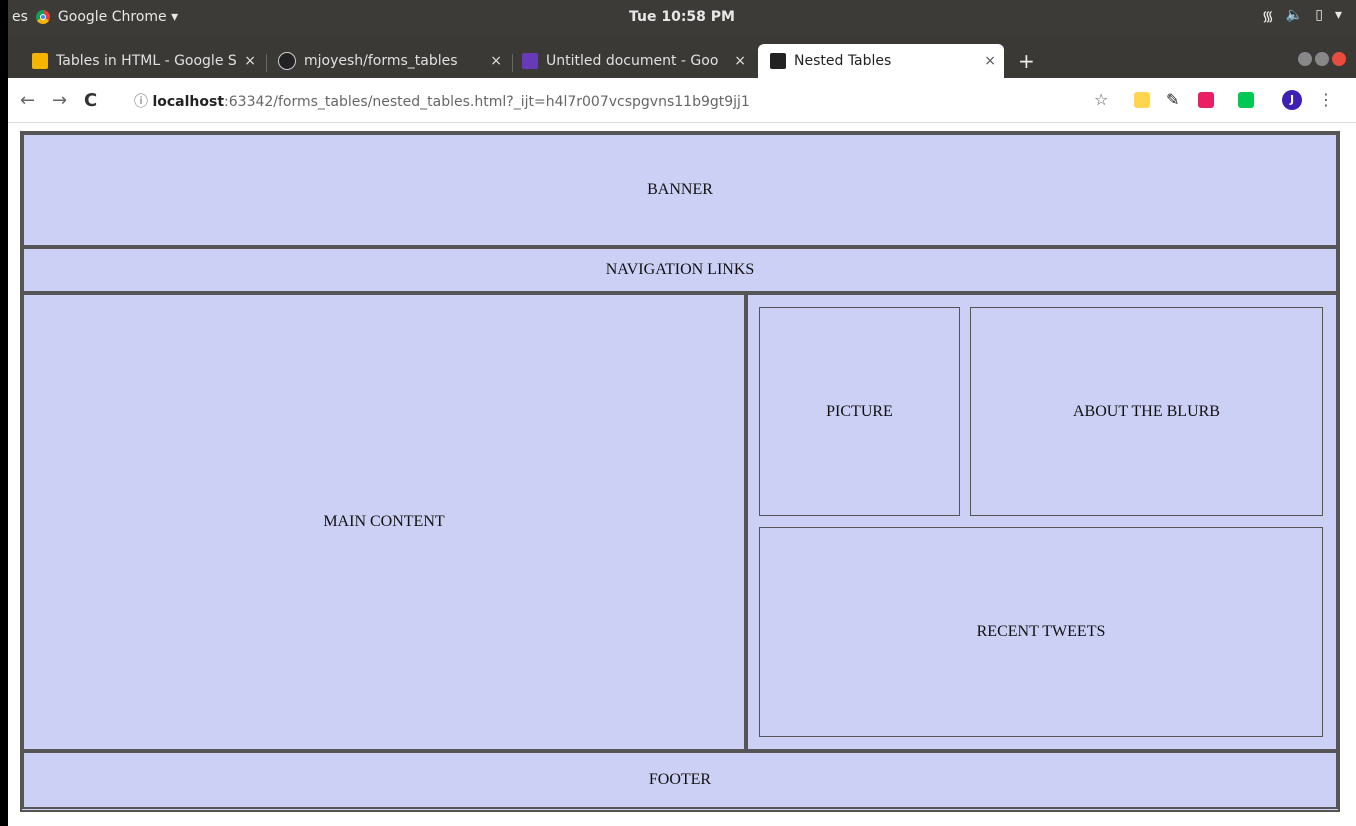 The width and height of the screenshot is (1356, 826). What do you see at coordinates (680, 780) in the screenshot?
I see `footer-cell: FOOTER` at bounding box center [680, 780].